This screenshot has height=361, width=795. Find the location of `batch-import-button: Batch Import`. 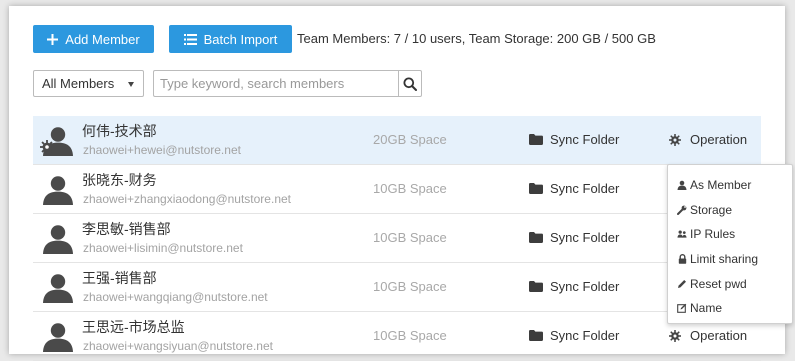

batch-import-button: Batch Import is located at coordinates (230, 39).